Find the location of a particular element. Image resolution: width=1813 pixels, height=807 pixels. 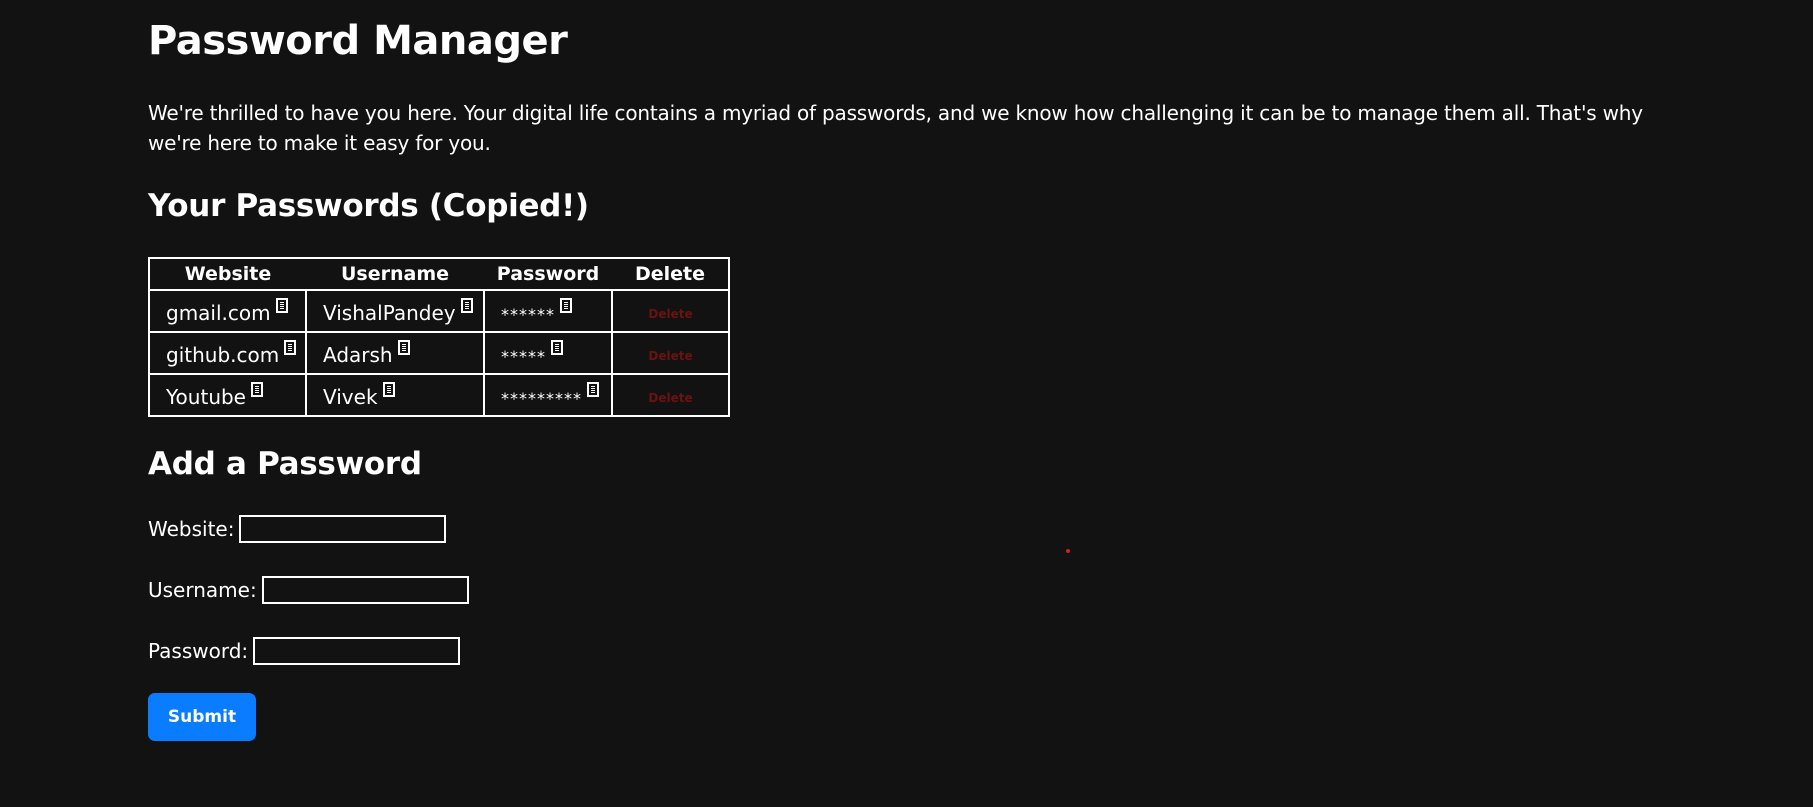

website-input is located at coordinates (343, 529).